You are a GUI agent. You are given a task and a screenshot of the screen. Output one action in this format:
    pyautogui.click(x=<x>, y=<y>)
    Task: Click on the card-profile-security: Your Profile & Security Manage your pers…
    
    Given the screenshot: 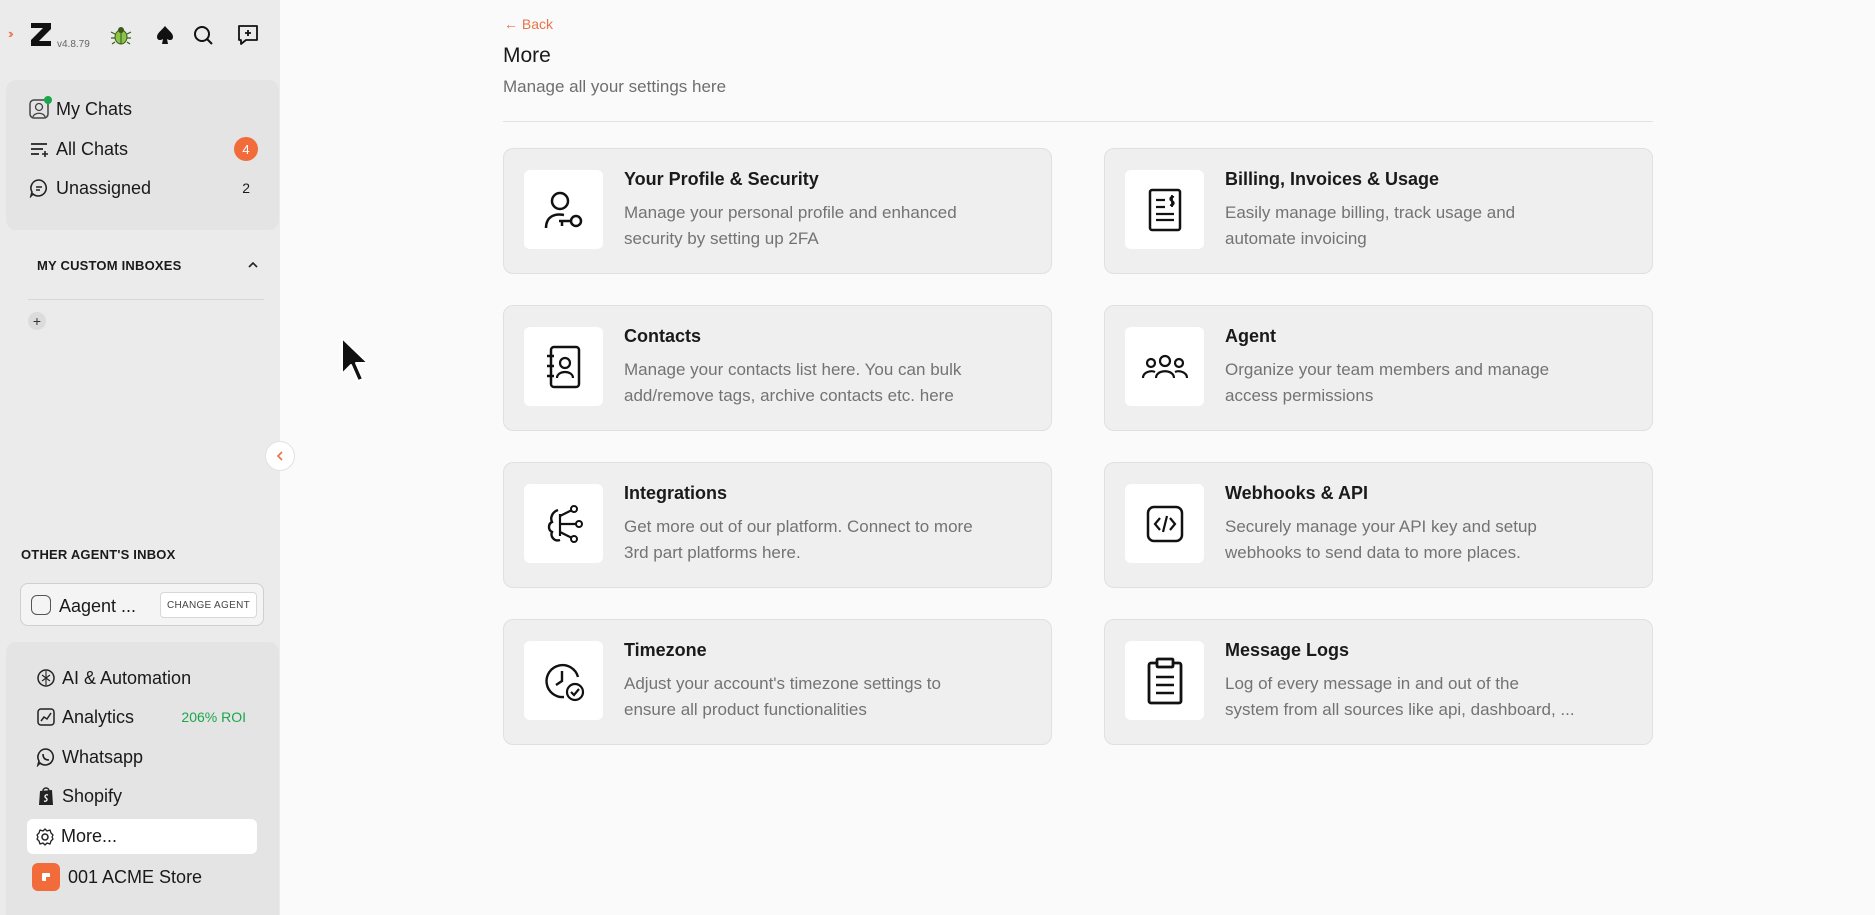 What is the action you would take?
    pyautogui.click(x=777, y=211)
    